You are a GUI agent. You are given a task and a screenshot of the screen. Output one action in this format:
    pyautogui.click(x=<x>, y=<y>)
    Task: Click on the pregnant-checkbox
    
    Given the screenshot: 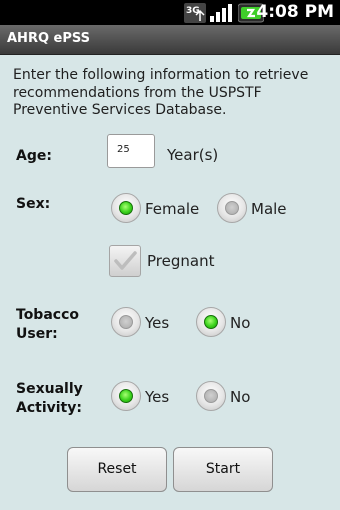 What is the action you would take?
    pyautogui.click(x=125, y=261)
    